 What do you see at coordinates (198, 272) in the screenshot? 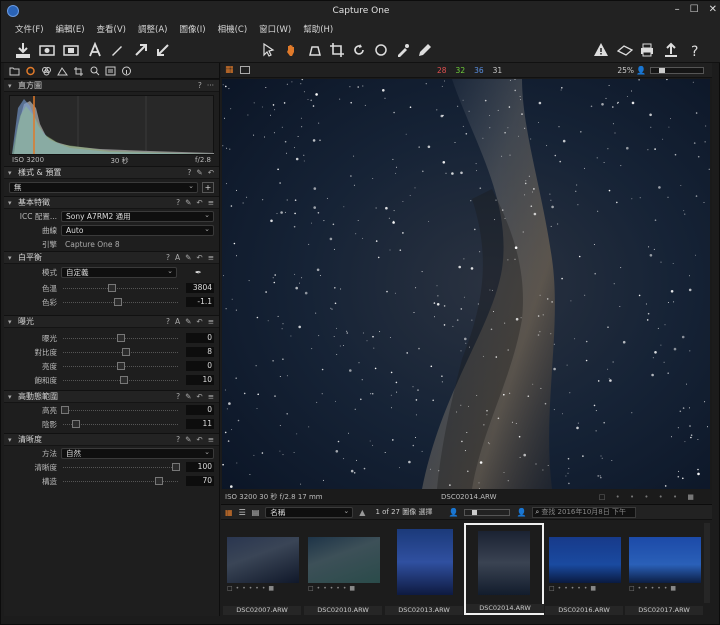
I see `wb-picker-icon: ✒` at bounding box center [198, 272].